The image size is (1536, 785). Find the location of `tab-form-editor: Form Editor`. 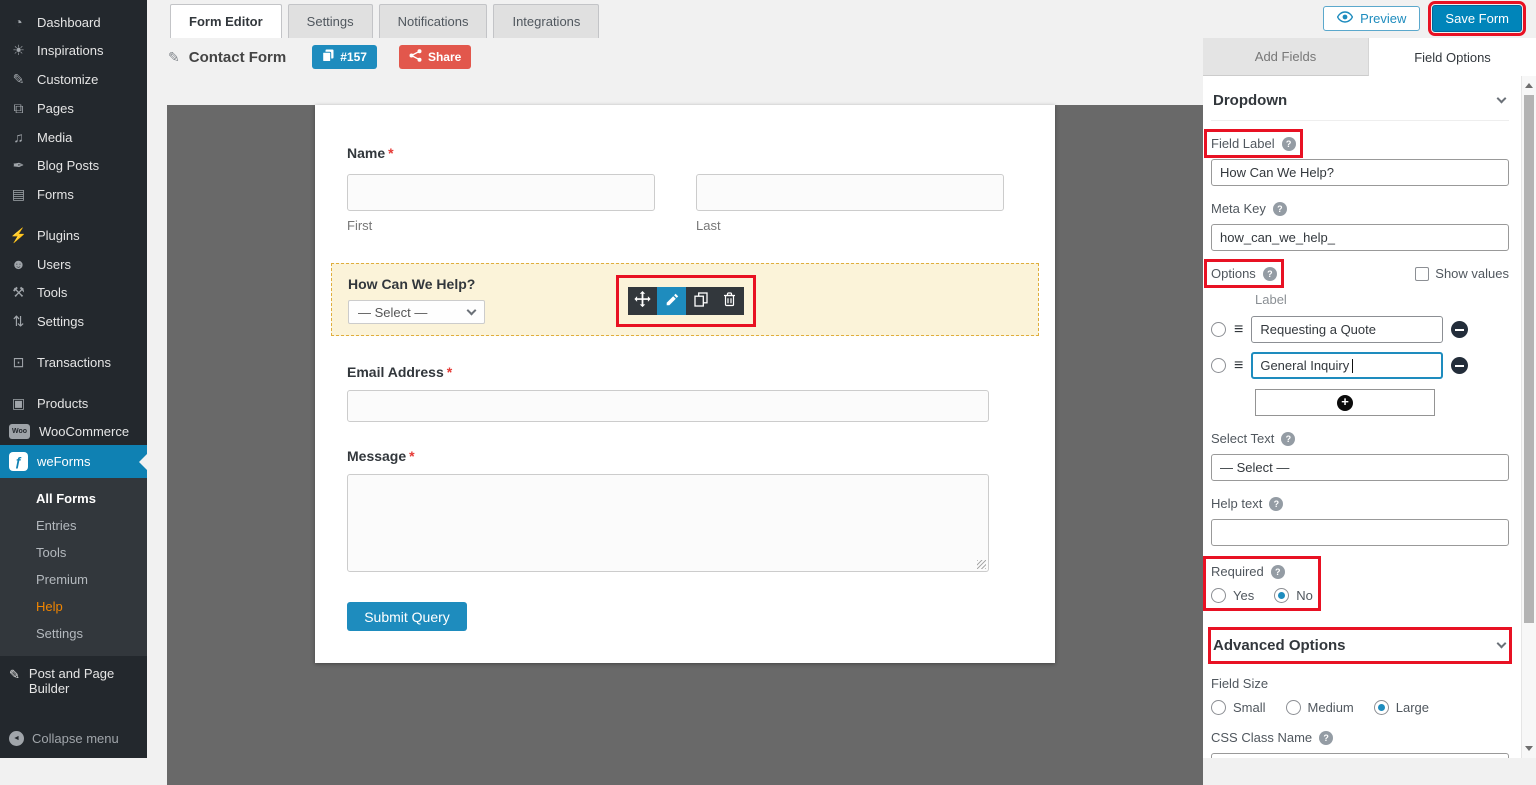

tab-form-editor: Form Editor is located at coordinates (226, 21).